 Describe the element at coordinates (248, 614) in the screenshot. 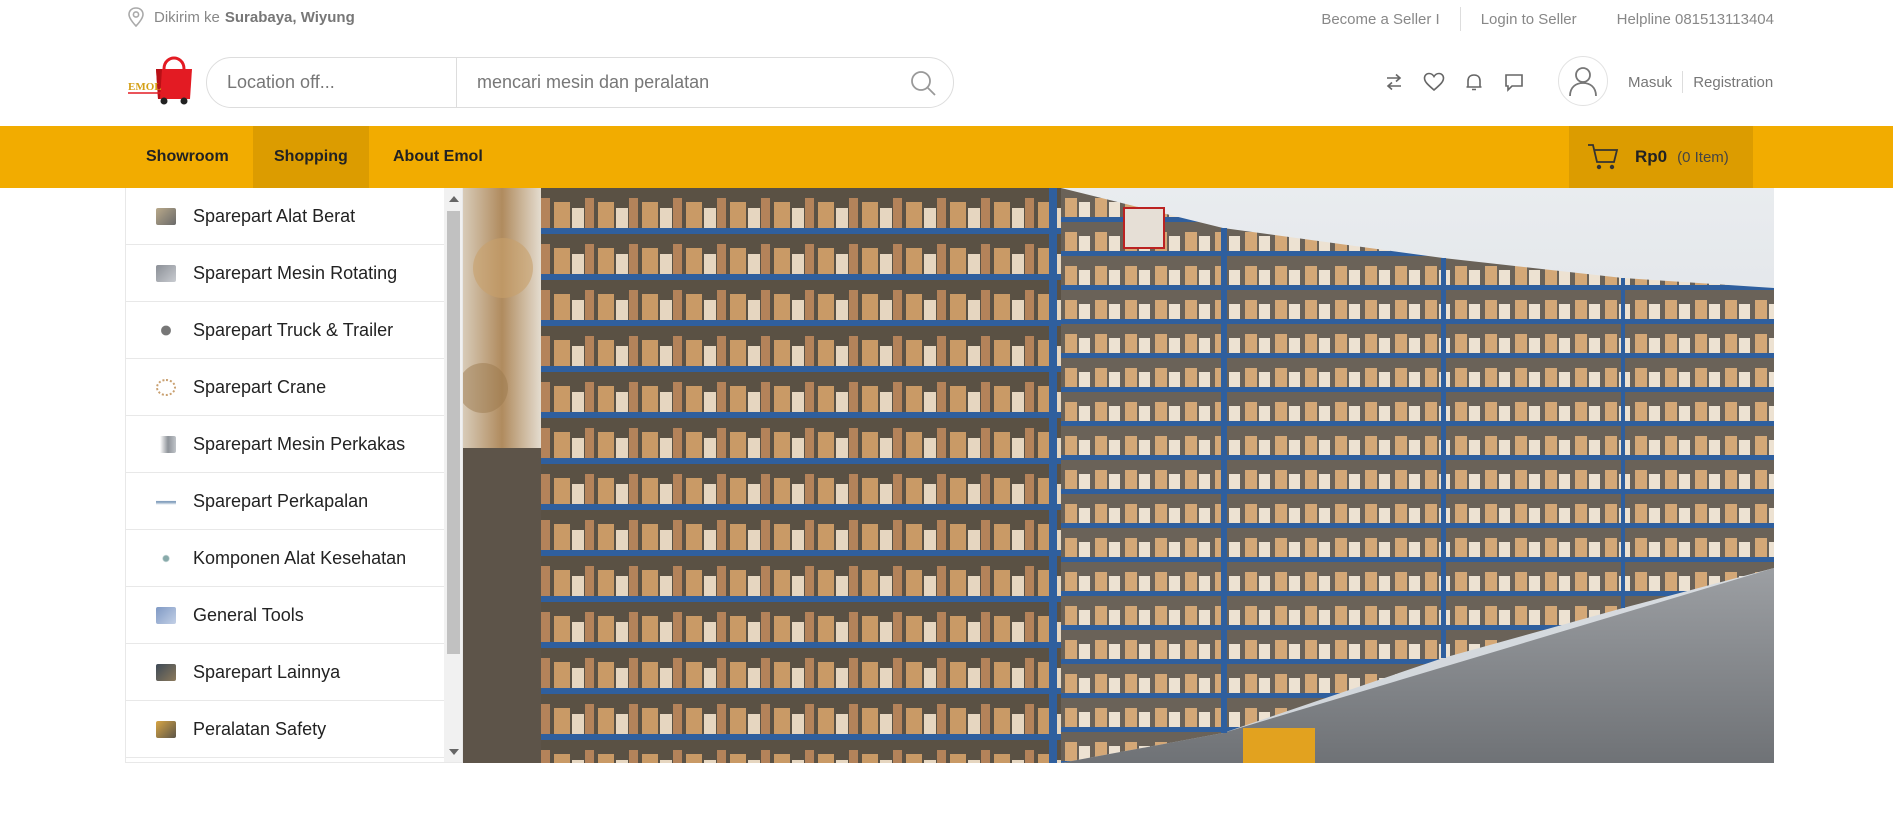

I see `category-label: General Tools` at that location.